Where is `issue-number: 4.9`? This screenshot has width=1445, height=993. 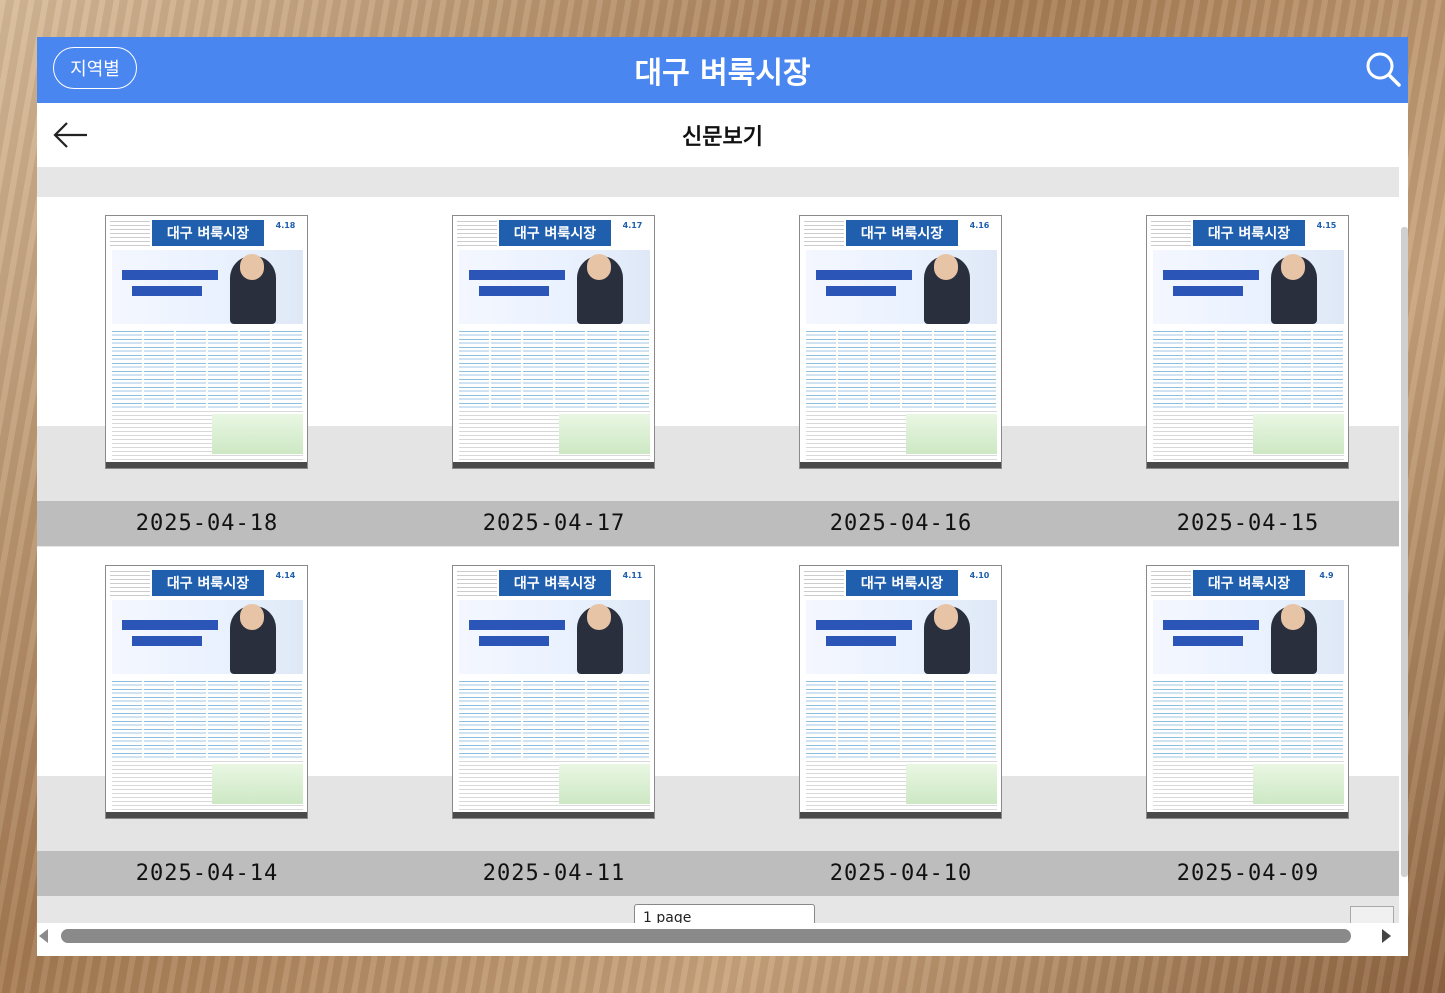 issue-number: 4.9 is located at coordinates (1326, 575).